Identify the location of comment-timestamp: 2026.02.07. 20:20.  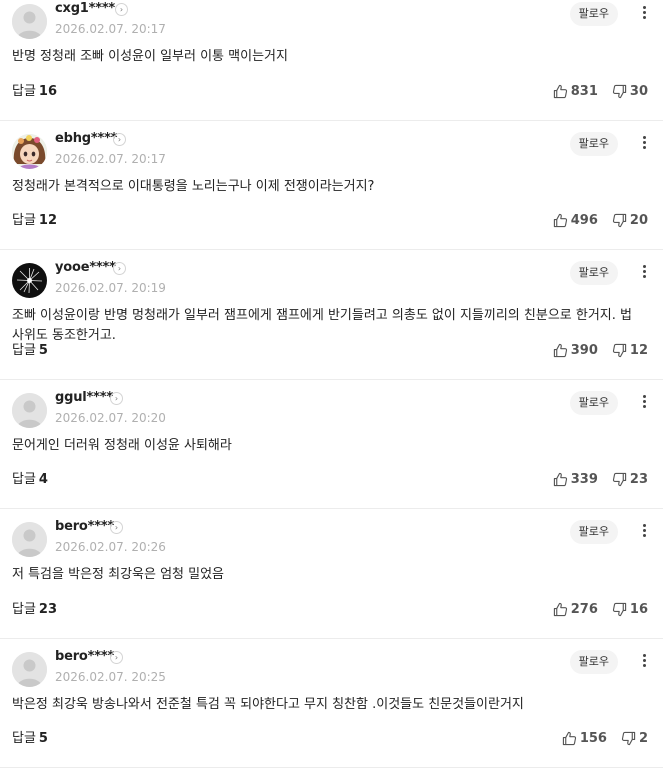
(110, 417).